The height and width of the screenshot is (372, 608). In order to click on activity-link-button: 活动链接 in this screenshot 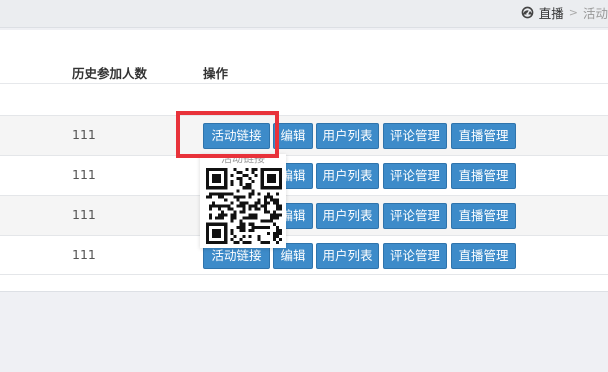, I will do `click(236, 136)`.